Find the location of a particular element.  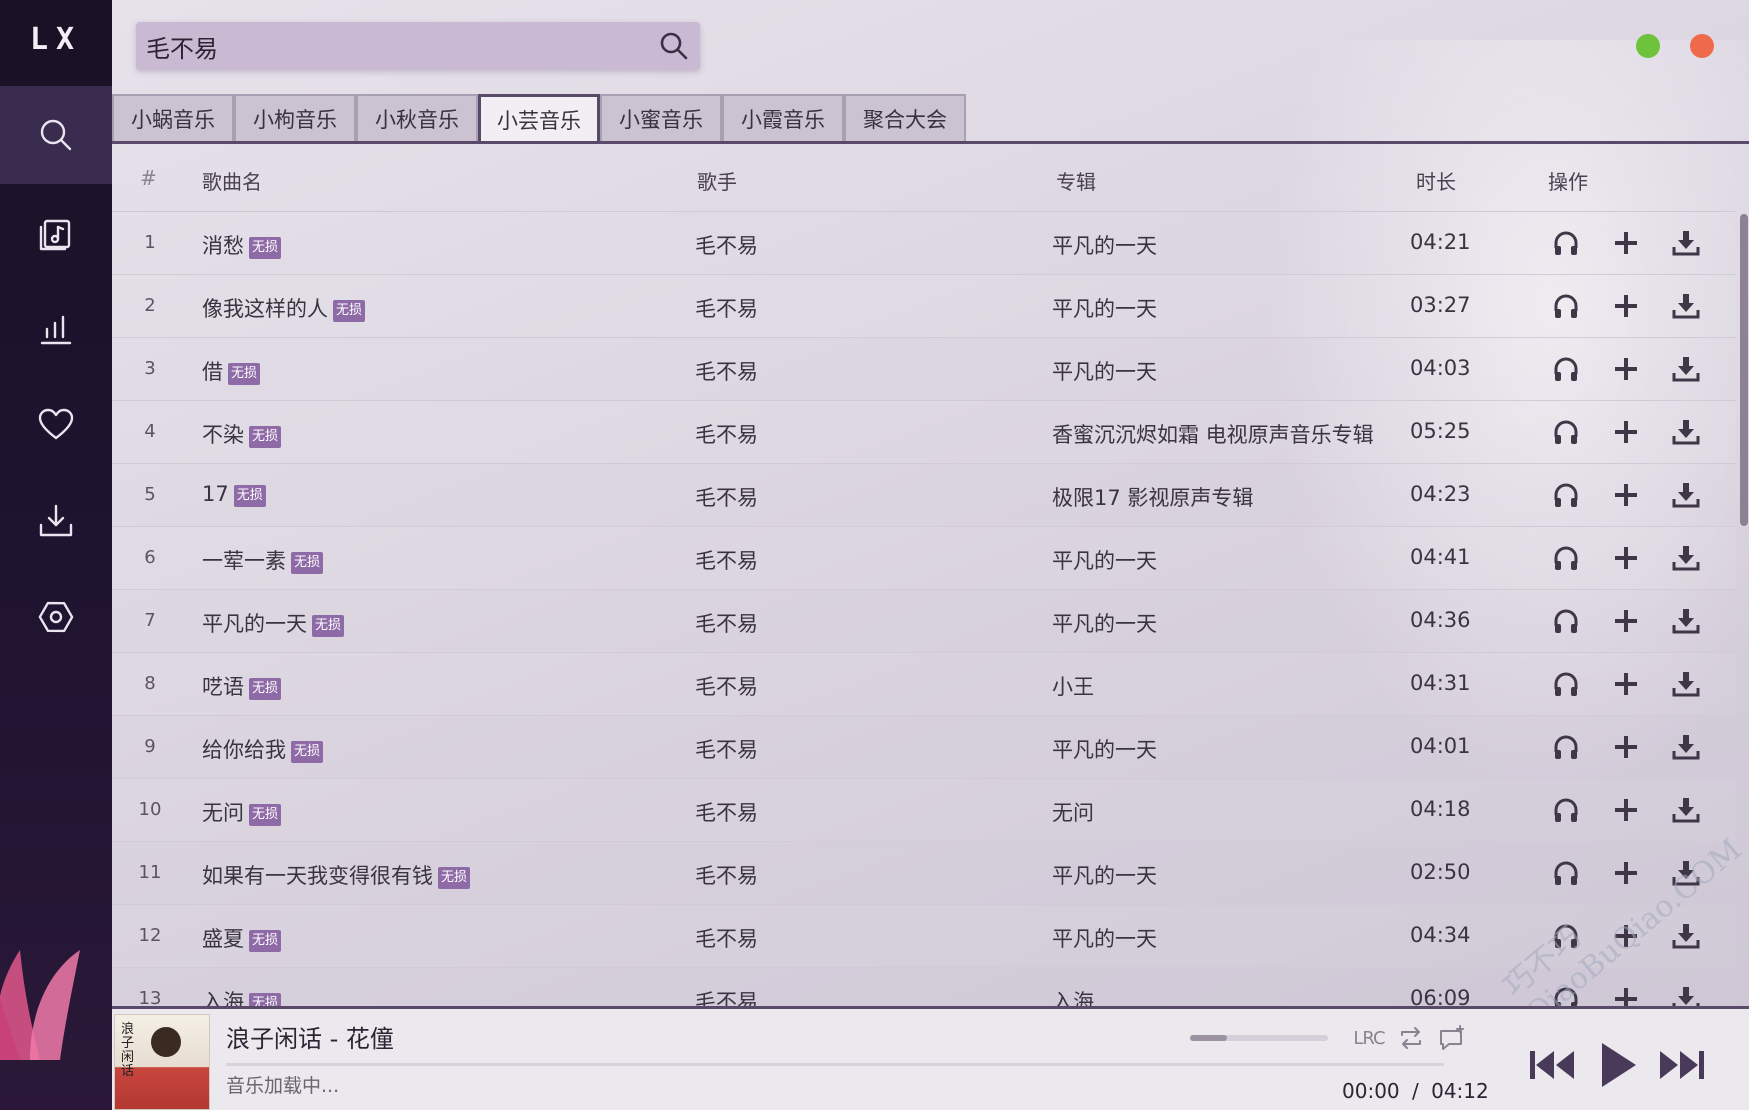

tab-source-3: 小秋音乐 is located at coordinates (417, 118).